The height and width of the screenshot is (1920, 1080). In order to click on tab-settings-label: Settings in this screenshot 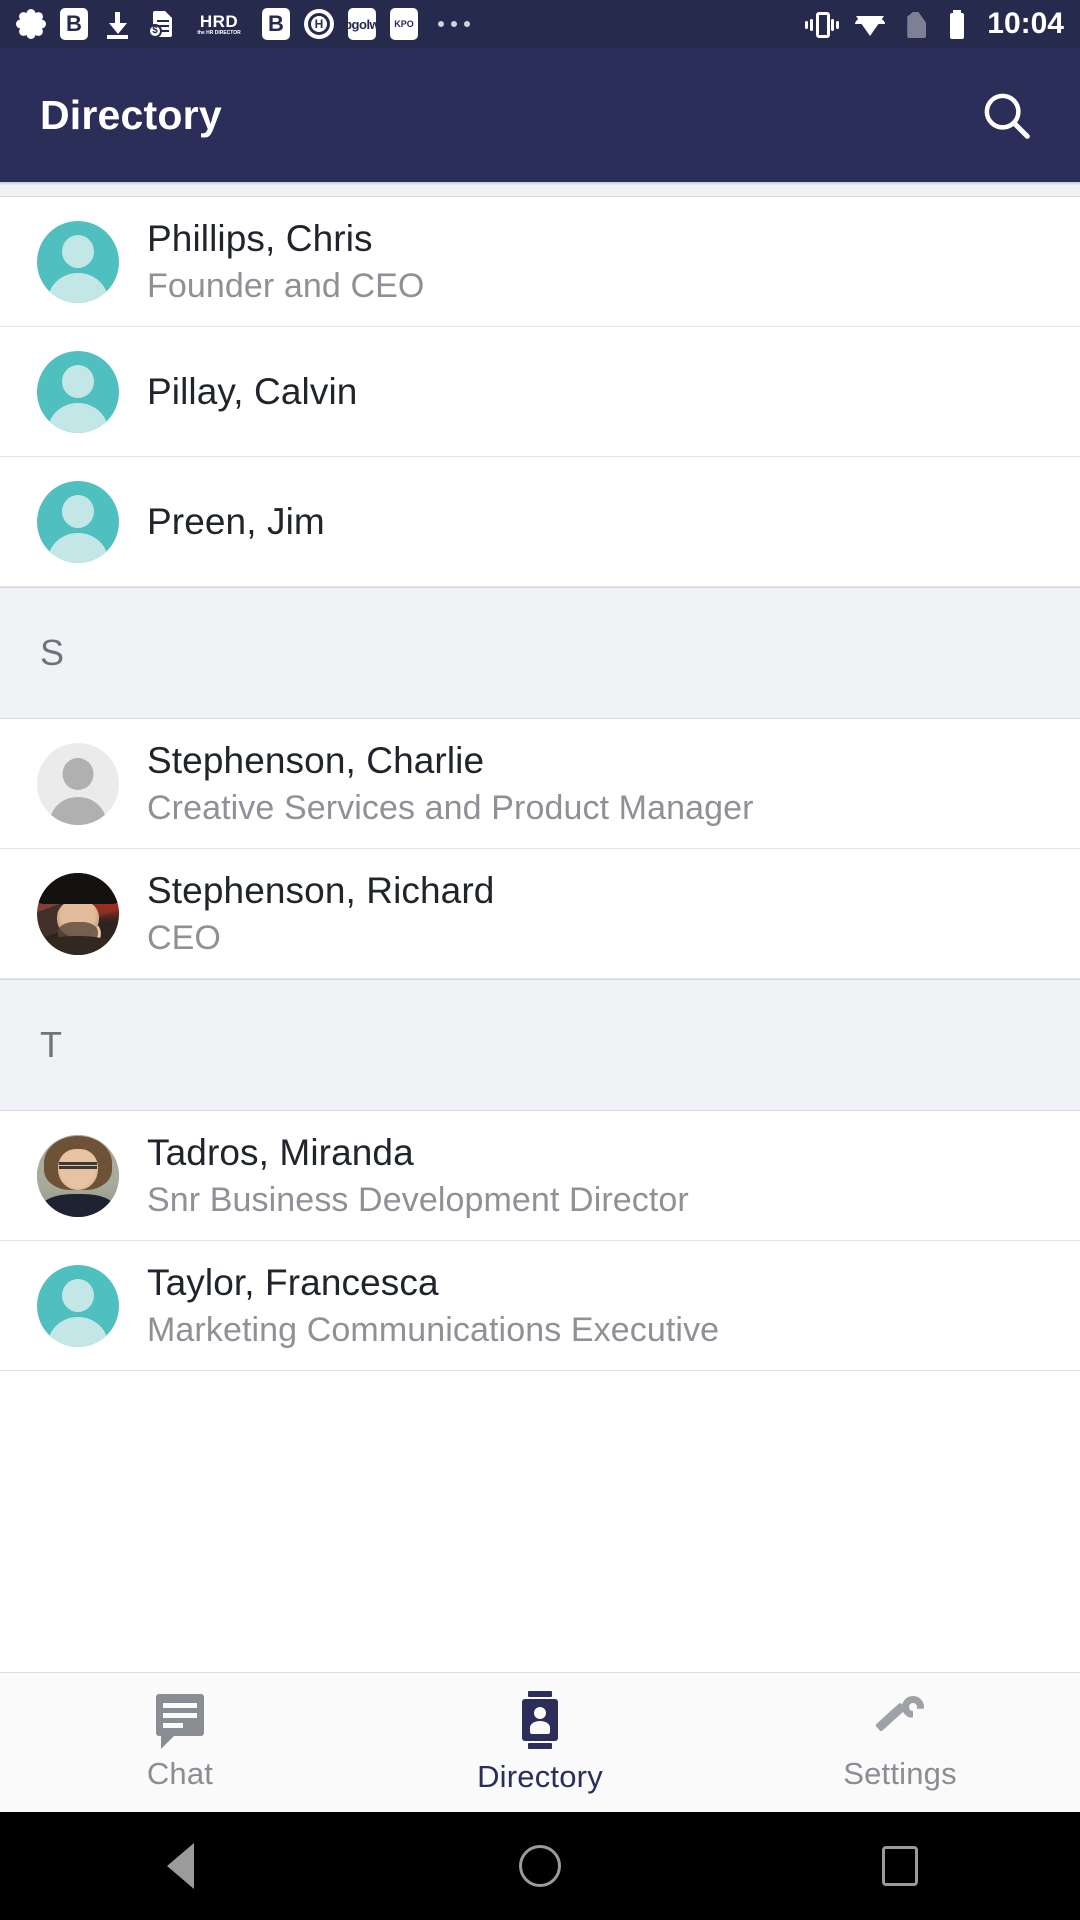, I will do `click(900, 1773)`.